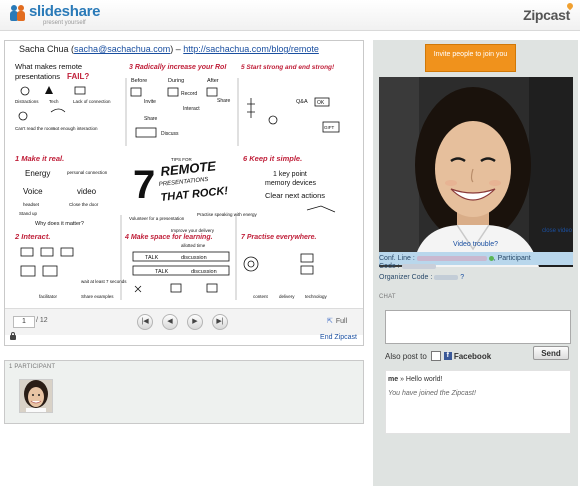 This screenshot has height=486, width=580. Describe the element at coordinates (42, 320) in the screenshot. I see `page-total: / 12` at that location.